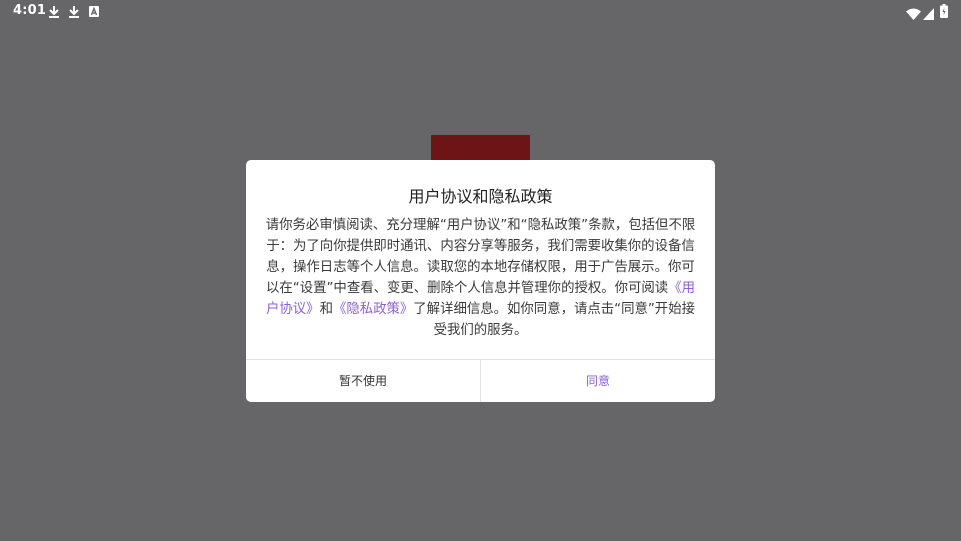 This screenshot has height=541, width=961. I want to click on message-text-part2: 了解详细信息。如你同意，请点击“同意”开始接受我们的服务。, so click(554, 320).